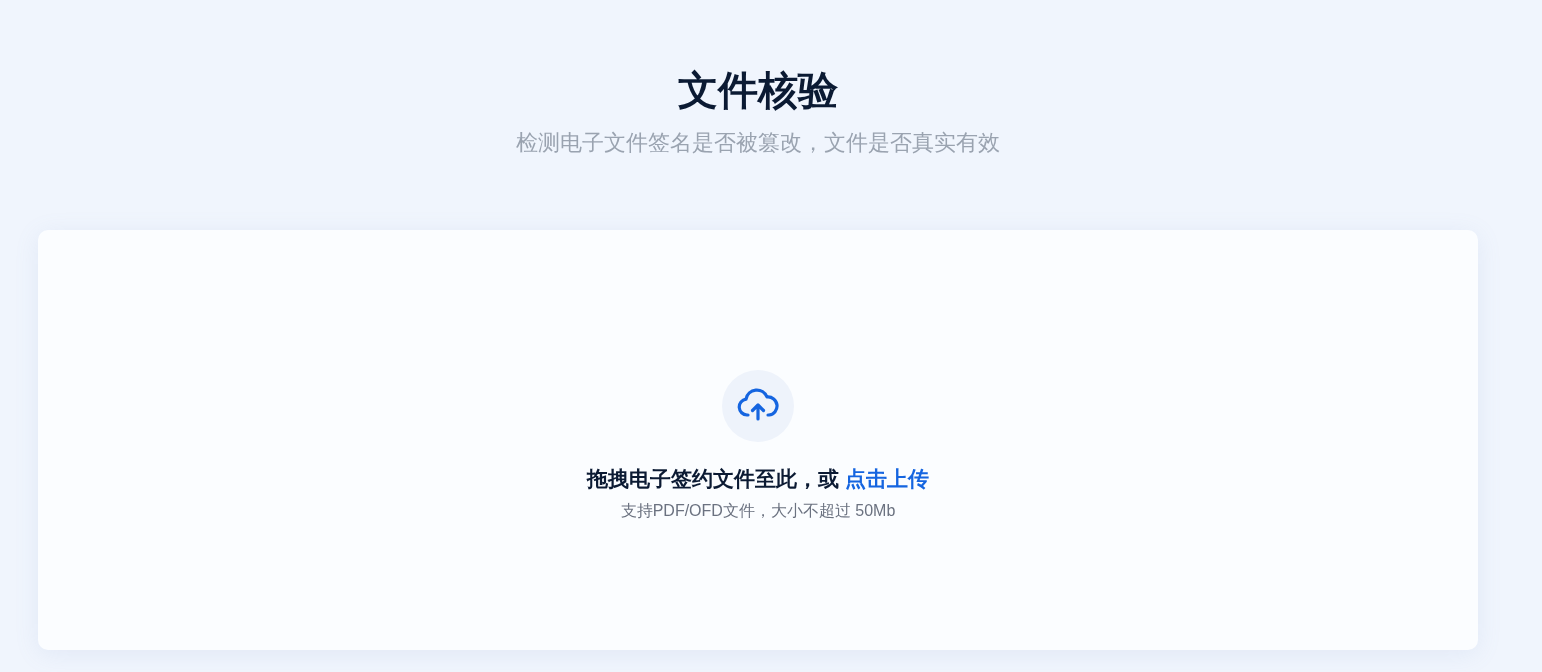 This screenshot has width=1542, height=672. I want to click on page-subtitle: 检测电子文件签名是否被篡改，文件是否真实有效, so click(758, 143).